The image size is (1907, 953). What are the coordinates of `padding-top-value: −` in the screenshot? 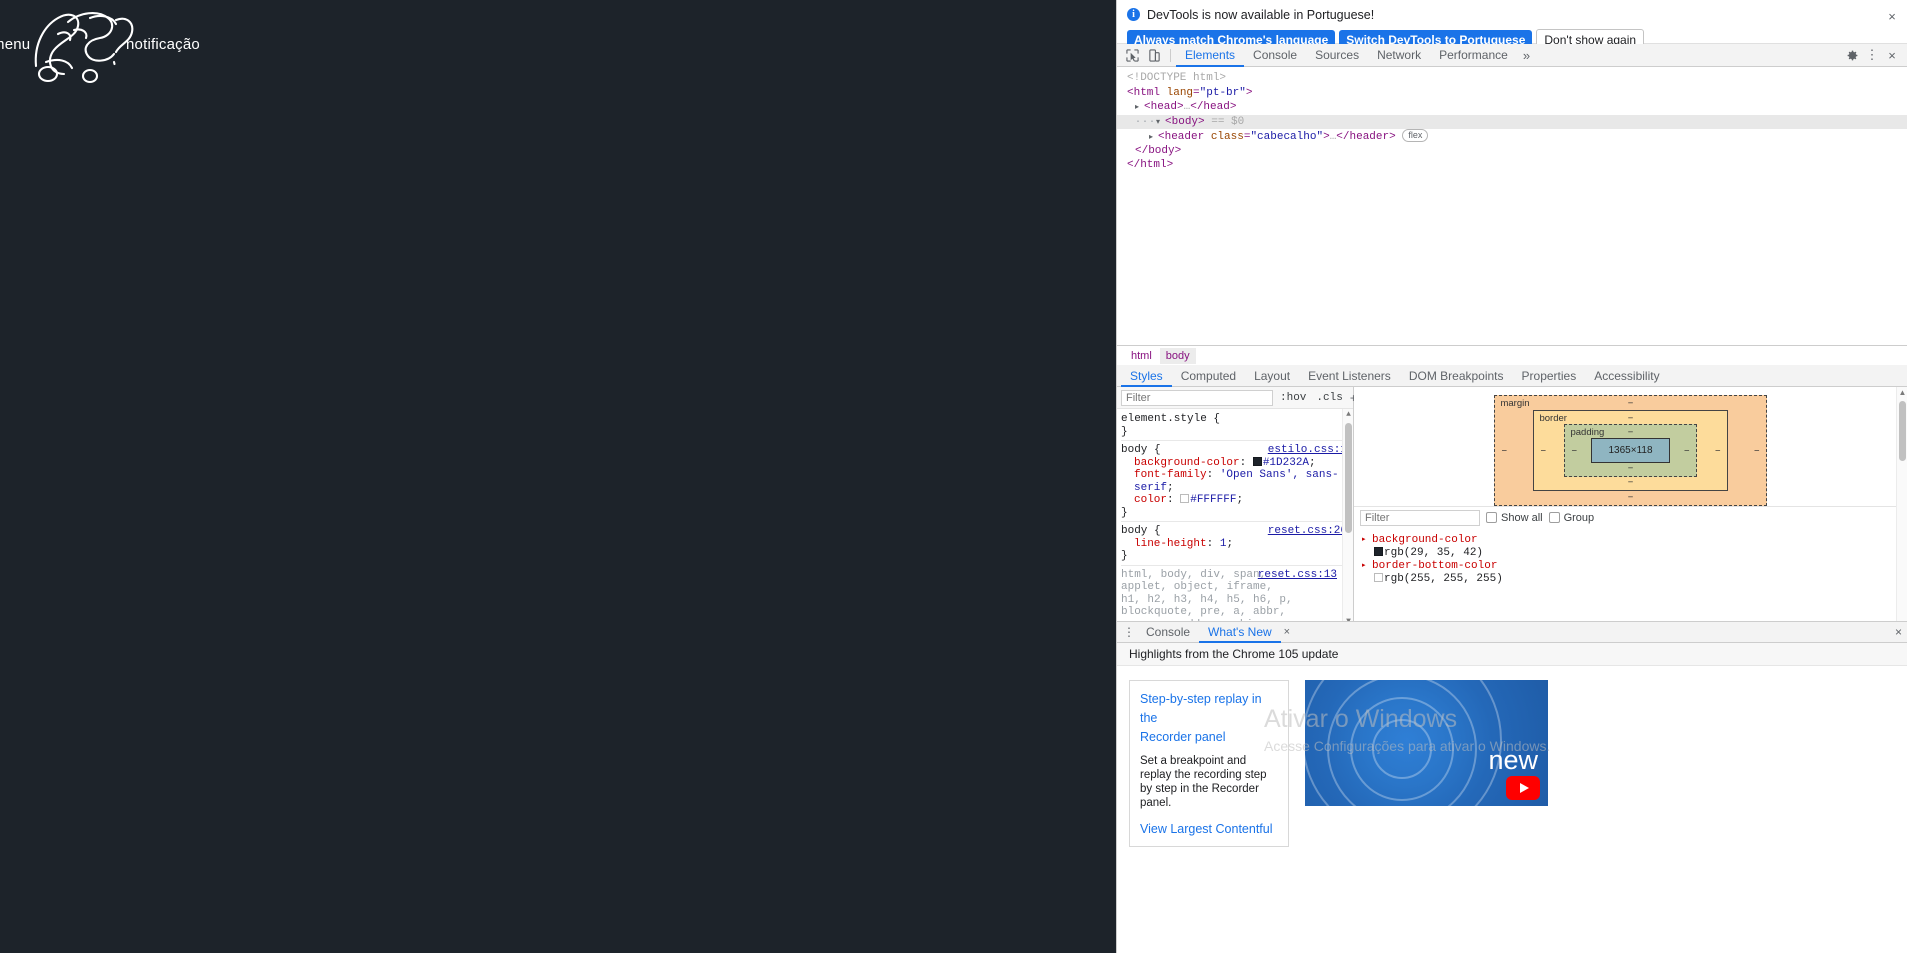 It's located at (1631, 432).